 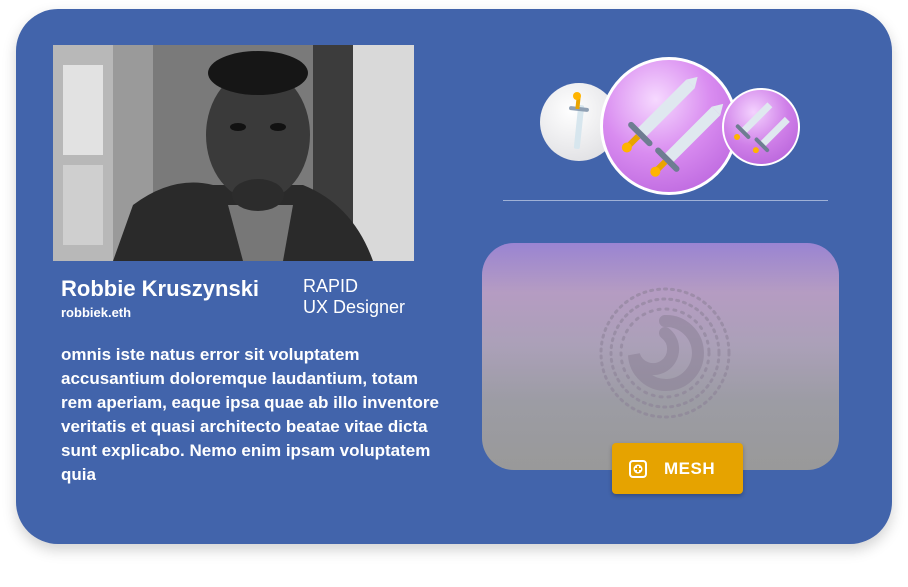 I want to click on profile-photo, so click(x=233, y=153).